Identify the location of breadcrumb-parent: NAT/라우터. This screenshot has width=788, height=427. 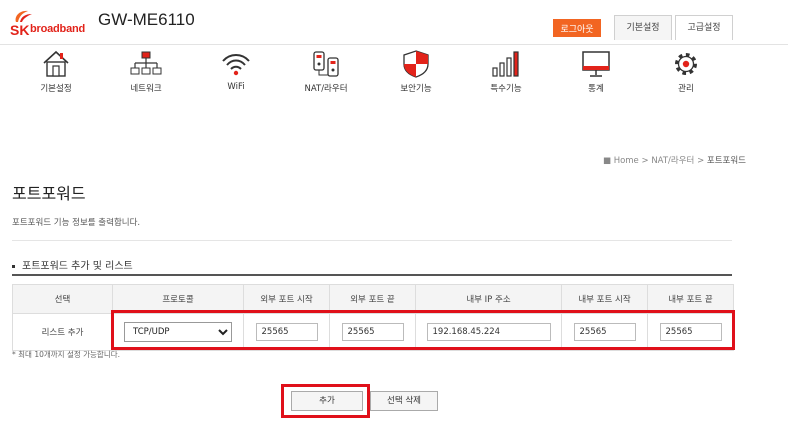
(672, 161).